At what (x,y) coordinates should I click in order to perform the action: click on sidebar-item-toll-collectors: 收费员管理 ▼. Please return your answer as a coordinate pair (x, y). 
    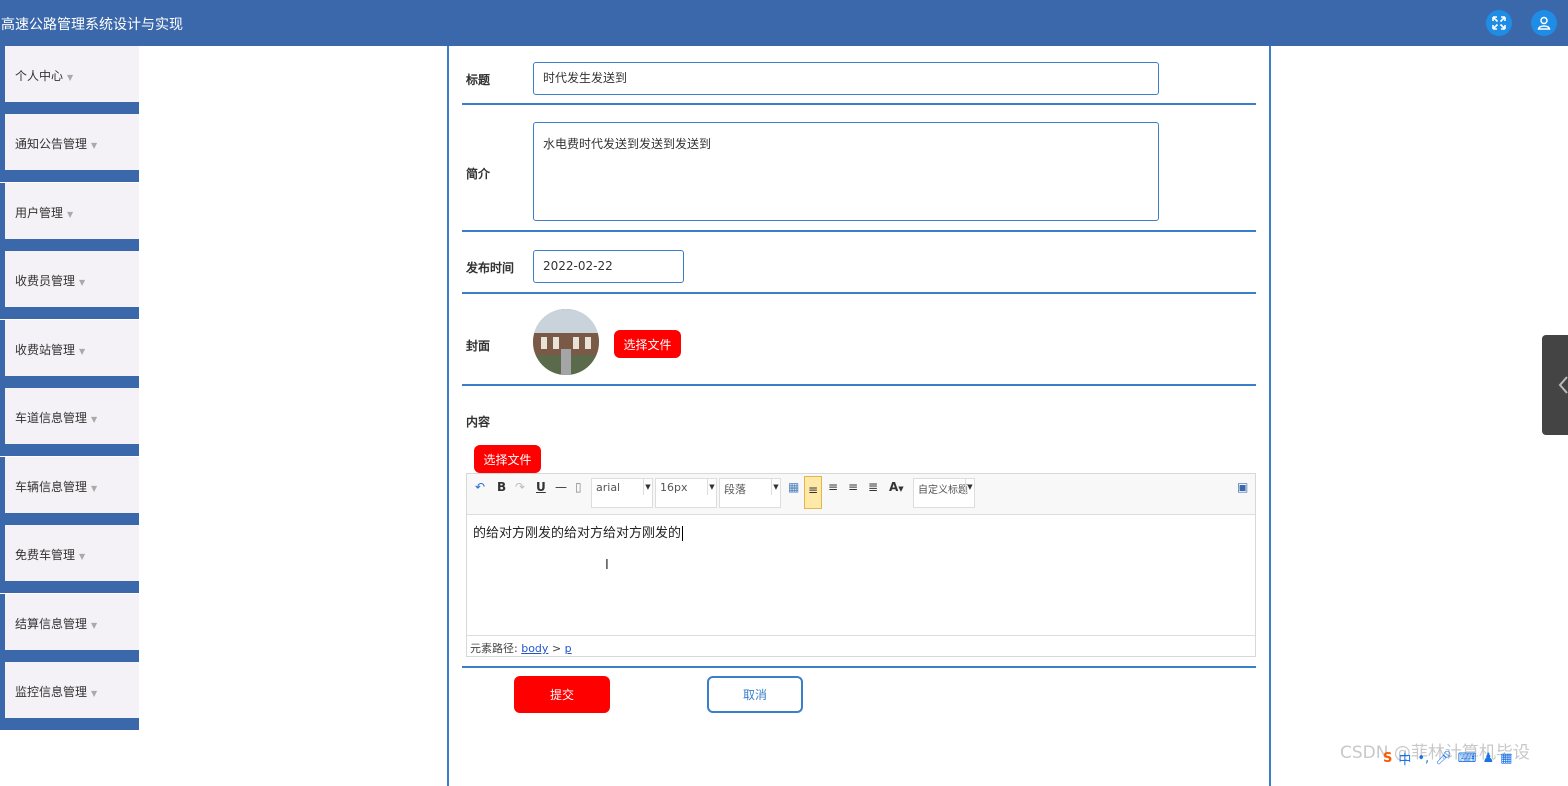
    Looking at the image, I should click on (69, 285).